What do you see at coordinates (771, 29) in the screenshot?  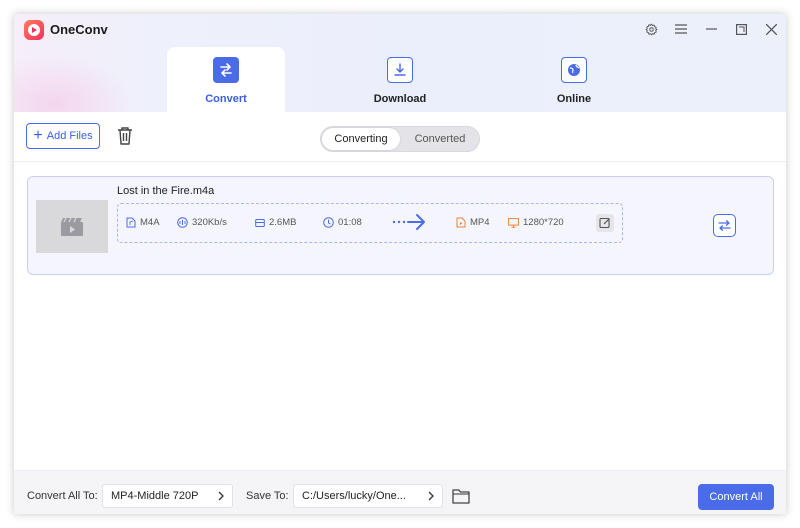 I see `close-icon` at bounding box center [771, 29].